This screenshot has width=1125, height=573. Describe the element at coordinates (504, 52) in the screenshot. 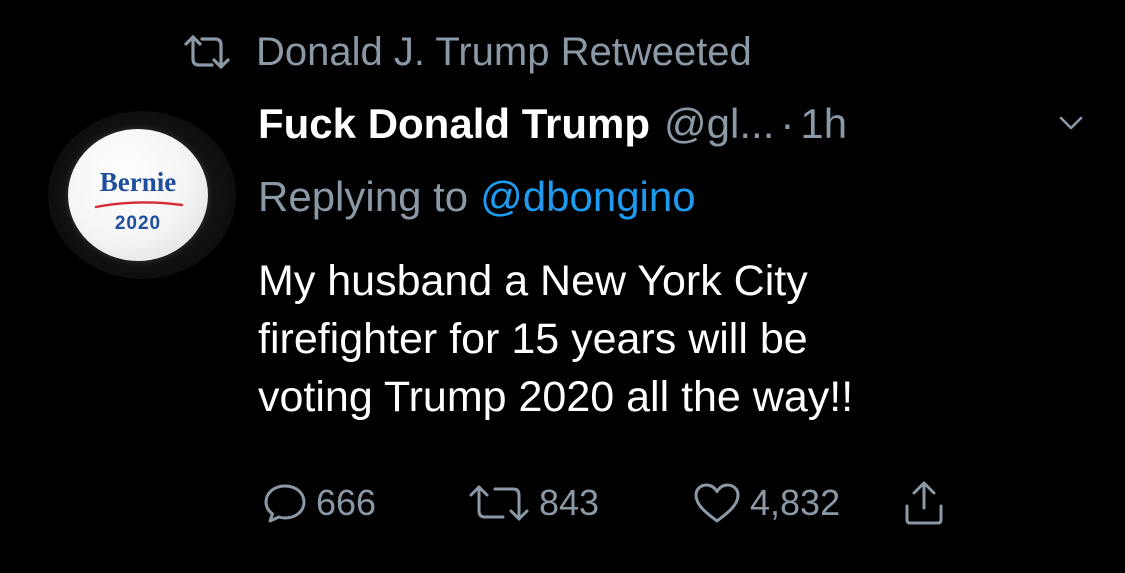

I see `retweet-context-text: Donald J. Trump Retweeted` at that location.